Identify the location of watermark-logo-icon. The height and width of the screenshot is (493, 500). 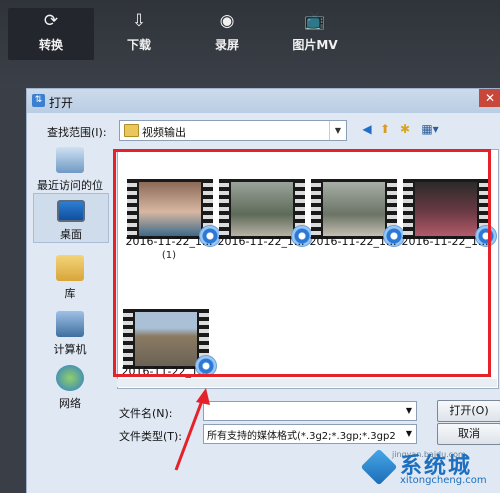
(379, 467).